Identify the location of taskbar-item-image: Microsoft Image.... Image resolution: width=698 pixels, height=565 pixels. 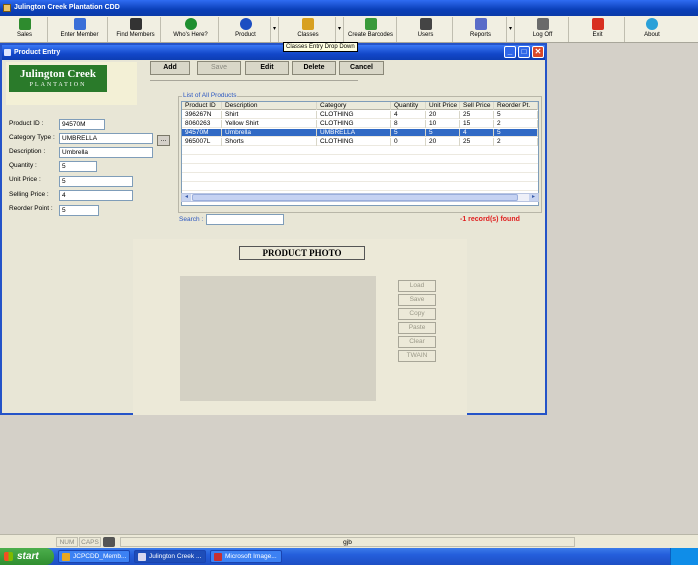
(246, 556).